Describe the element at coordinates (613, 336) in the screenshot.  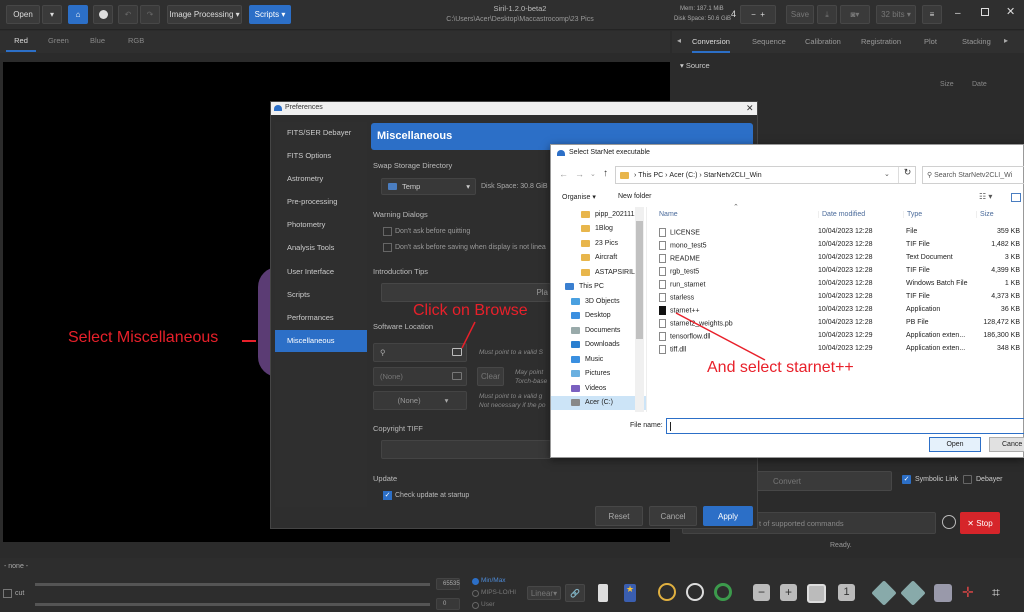
I see `annotation-arrows` at that location.